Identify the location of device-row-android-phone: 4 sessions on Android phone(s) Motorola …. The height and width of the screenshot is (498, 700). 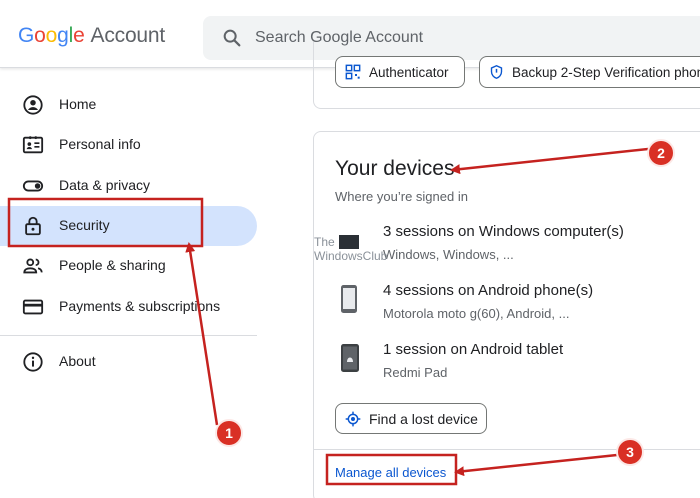
(507, 309).